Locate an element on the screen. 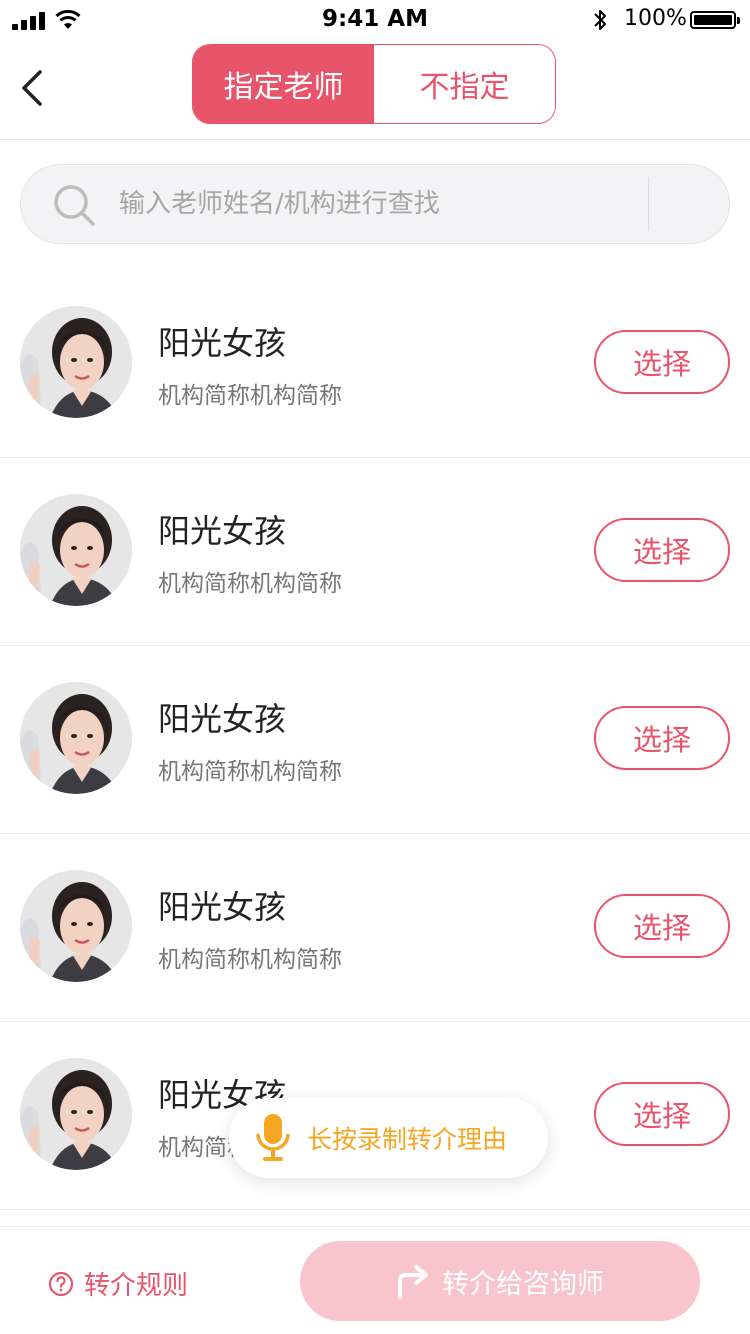 Image resolution: width=750 pixels, height=1334 pixels. chevron-left-icon is located at coordinates (32, 88).